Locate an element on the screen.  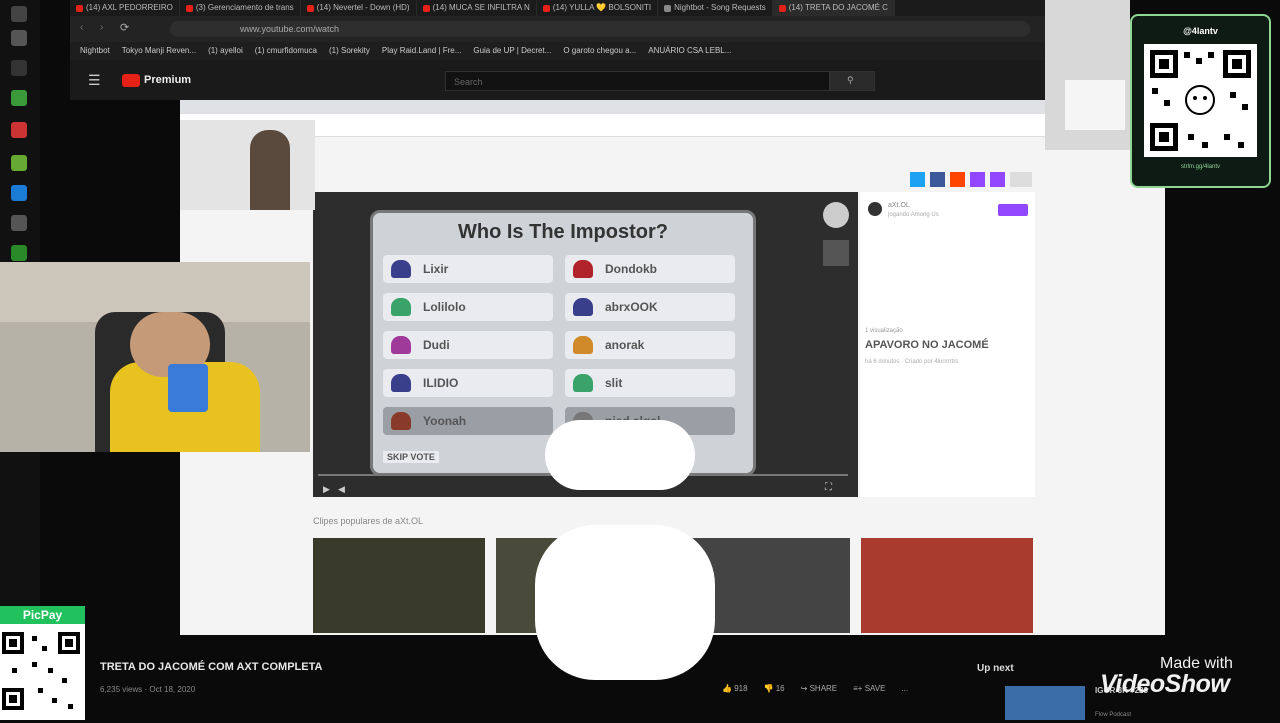
player-name: Lolilolo is located at coordinates (444, 307).